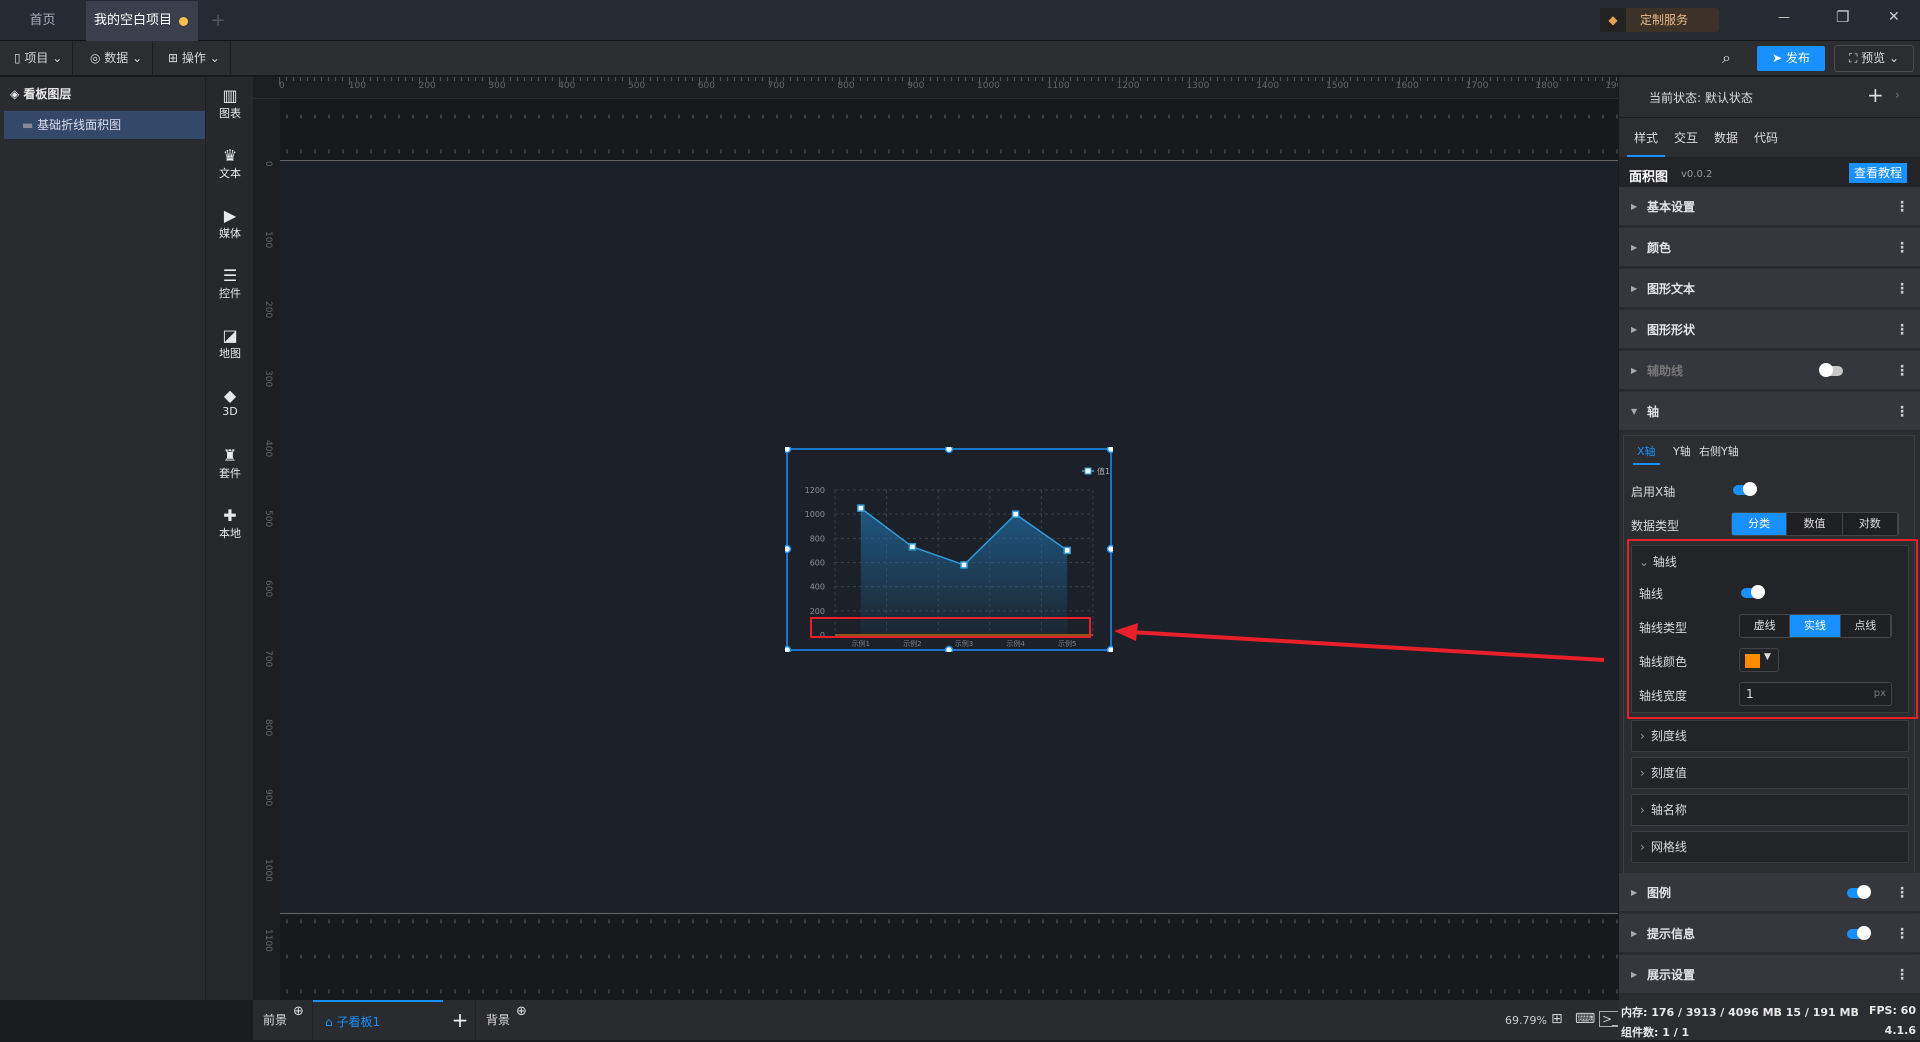  What do you see at coordinates (1770, 847) in the screenshot?
I see `axis-subsection: › 网格线` at bounding box center [1770, 847].